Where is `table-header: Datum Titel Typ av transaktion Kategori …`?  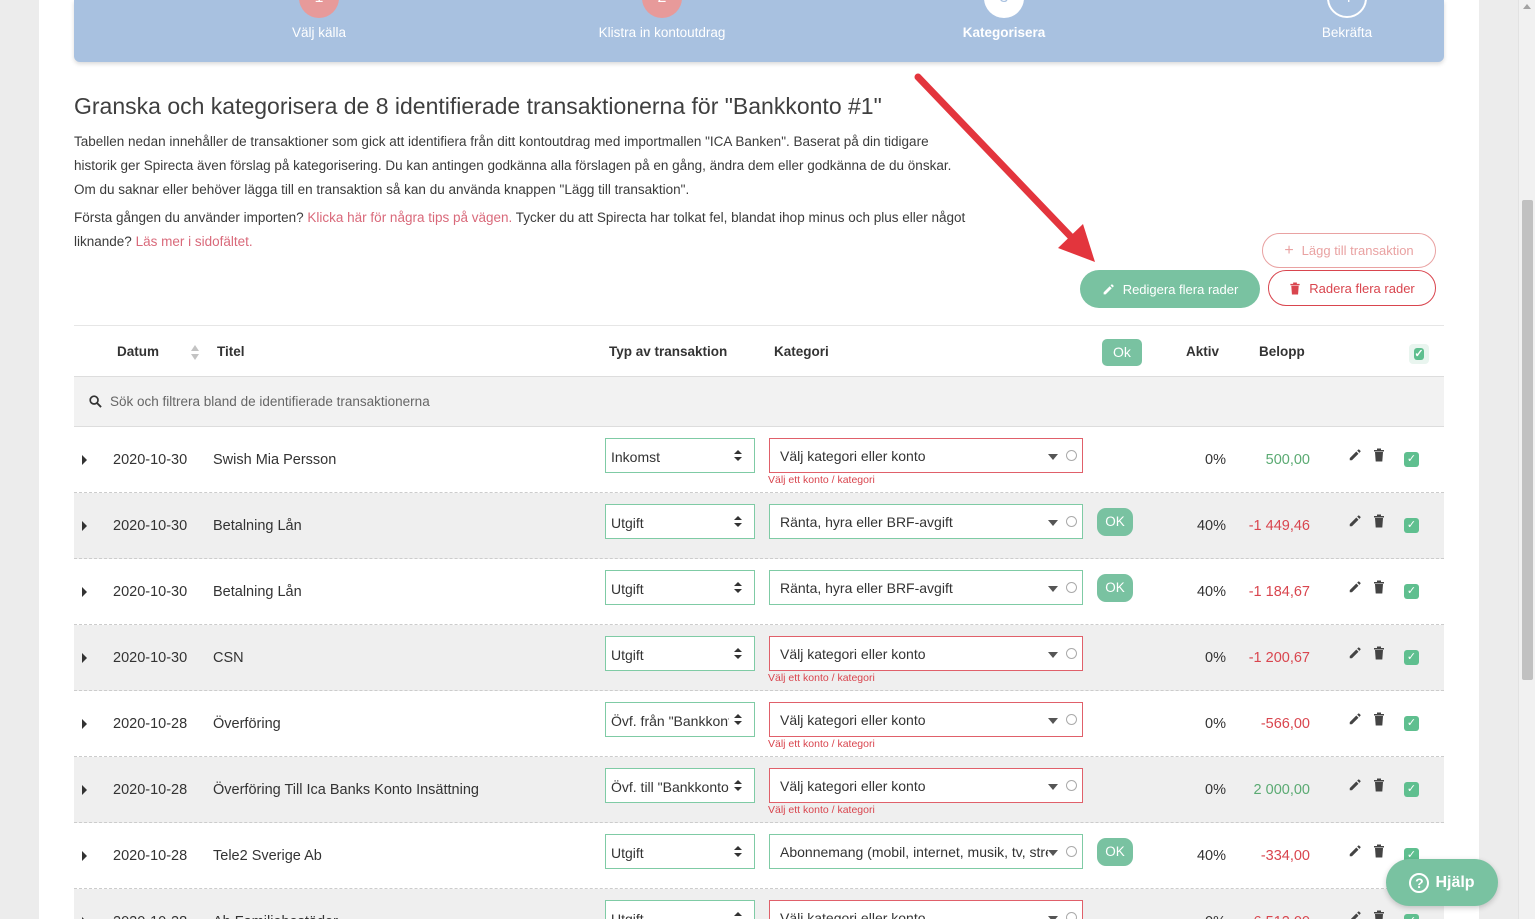
table-header: Datum Titel Typ av transaktion Kategori … is located at coordinates (759, 351).